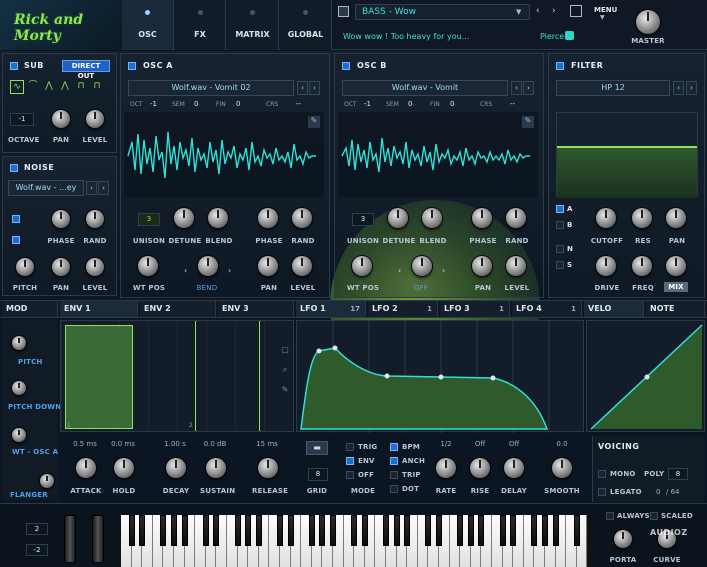 This screenshot has height=567, width=707. Describe the element at coordinates (516, 218) in the screenshot. I see `osc-b-rand-knob` at that location.